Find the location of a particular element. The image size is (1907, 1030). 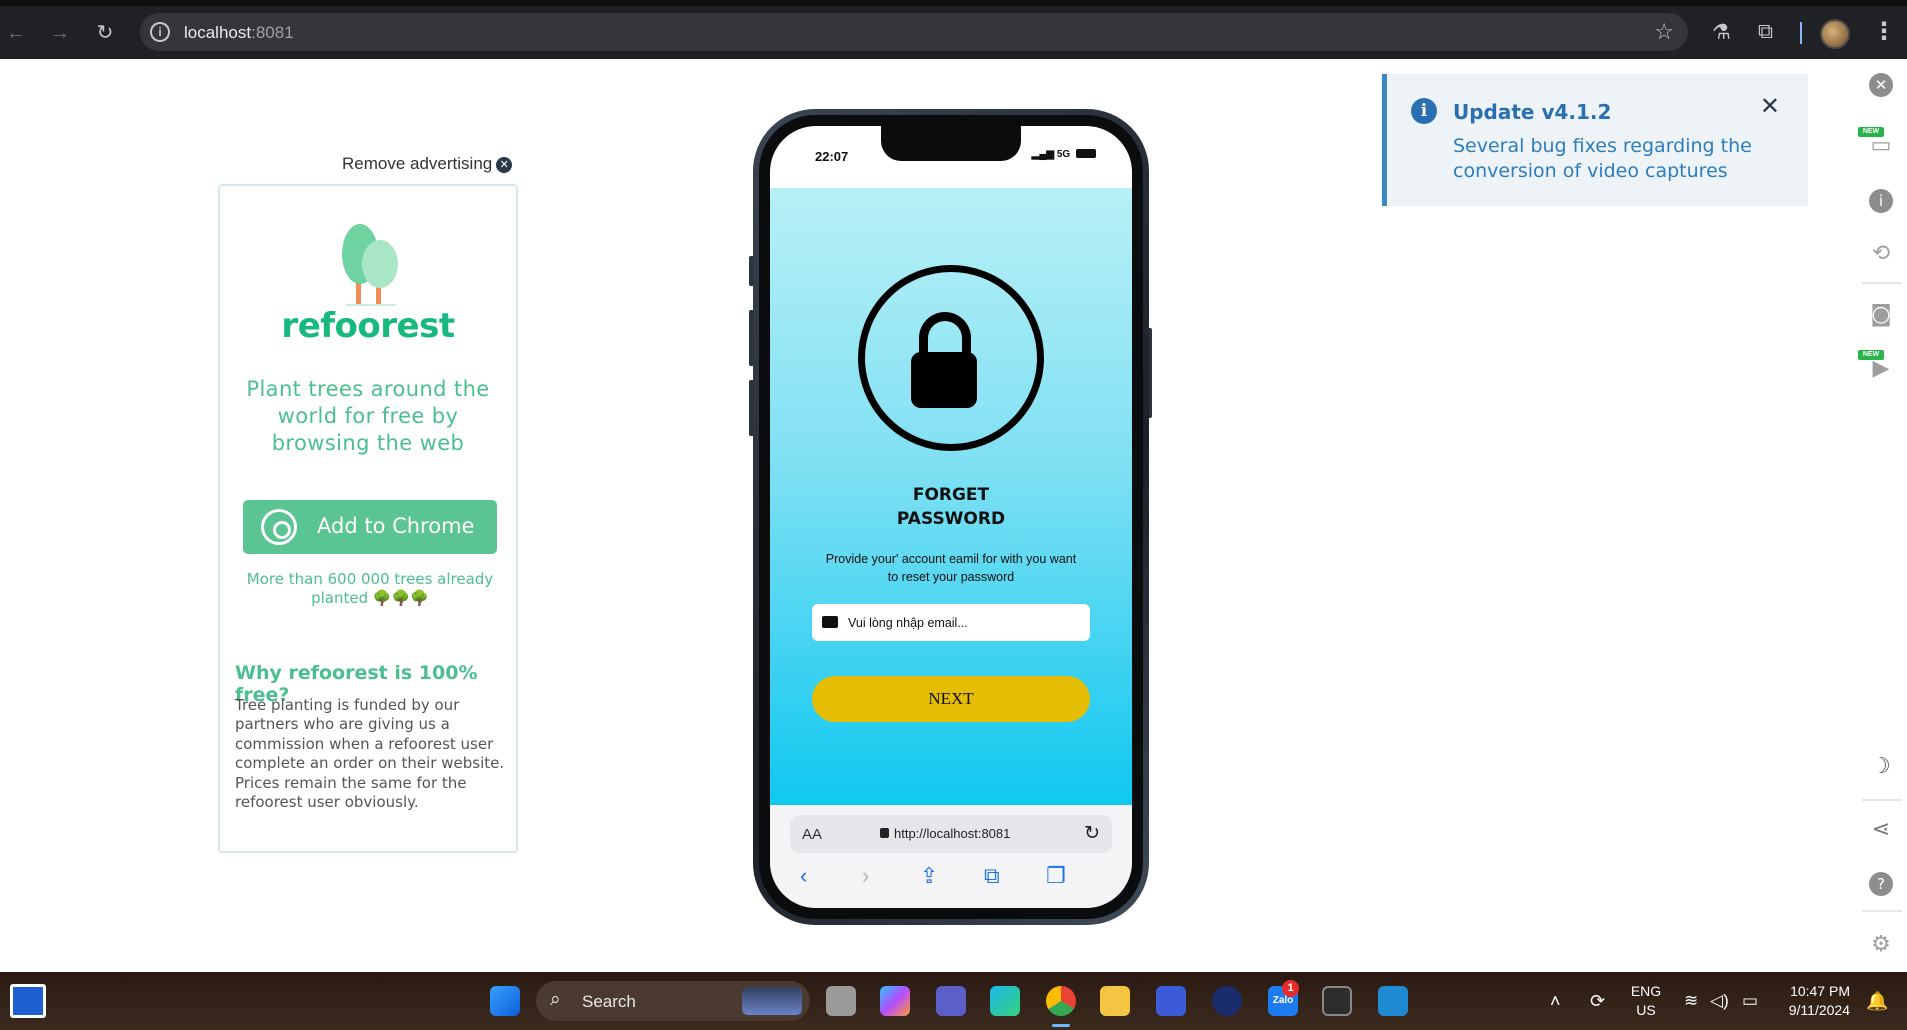

safari-toolbar: AA http://localhost:8081 ↻ ‹ › ⇪ ⧉ ❐ is located at coordinates (951, 856).